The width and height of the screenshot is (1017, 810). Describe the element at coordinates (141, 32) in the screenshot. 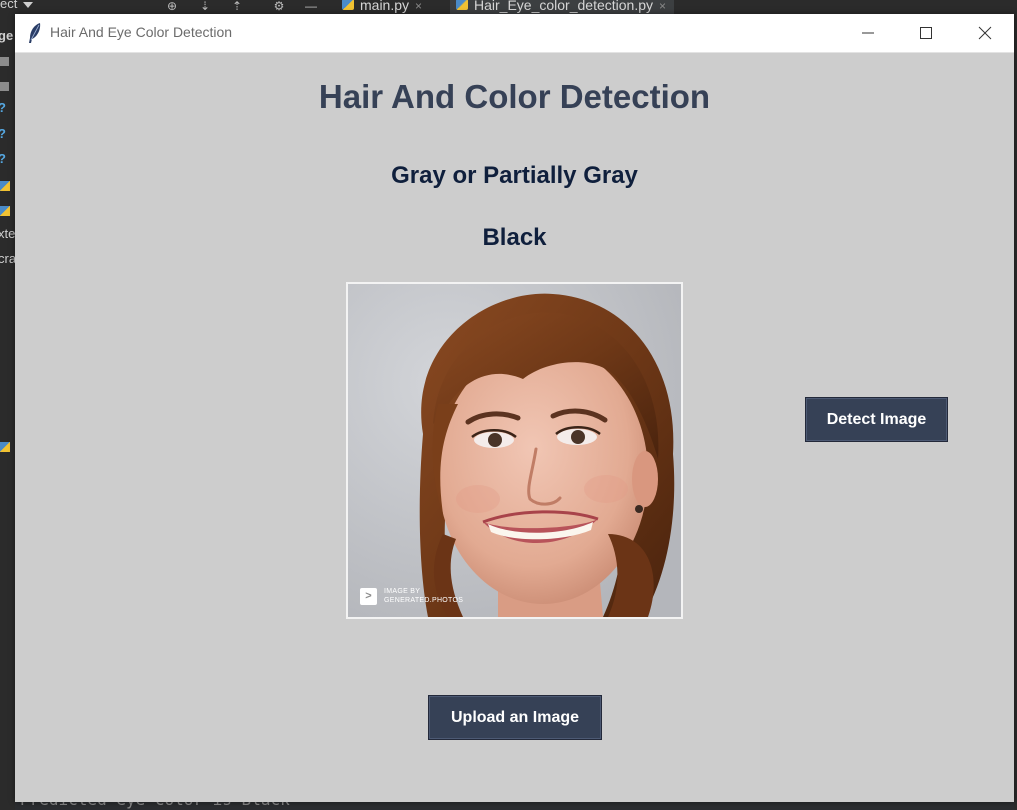

I see `window-title: Hair And Eye Color Detection` at that location.